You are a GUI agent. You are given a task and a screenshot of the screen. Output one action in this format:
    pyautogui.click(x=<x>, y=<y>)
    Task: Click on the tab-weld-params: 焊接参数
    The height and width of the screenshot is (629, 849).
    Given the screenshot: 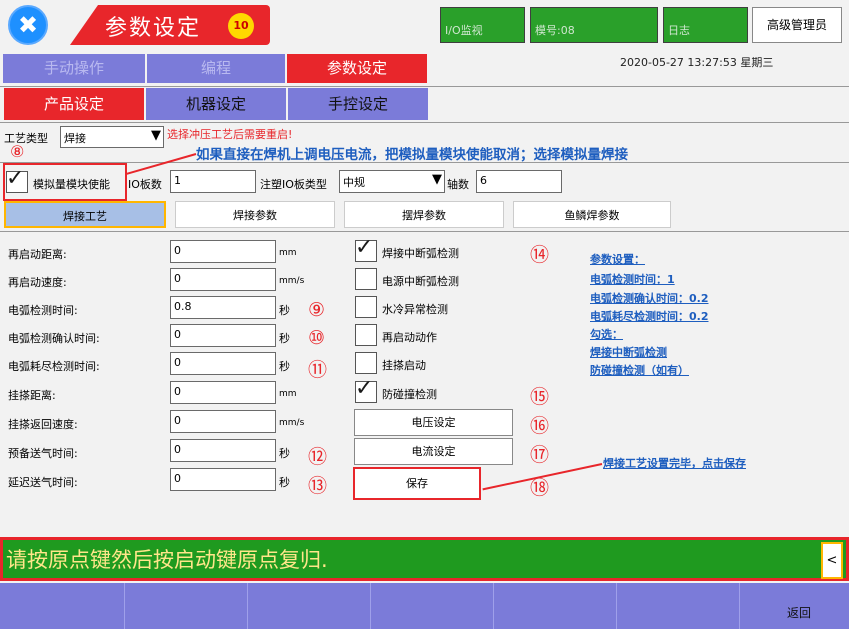 What is the action you would take?
    pyautogui.click(x=255, y=214)
    